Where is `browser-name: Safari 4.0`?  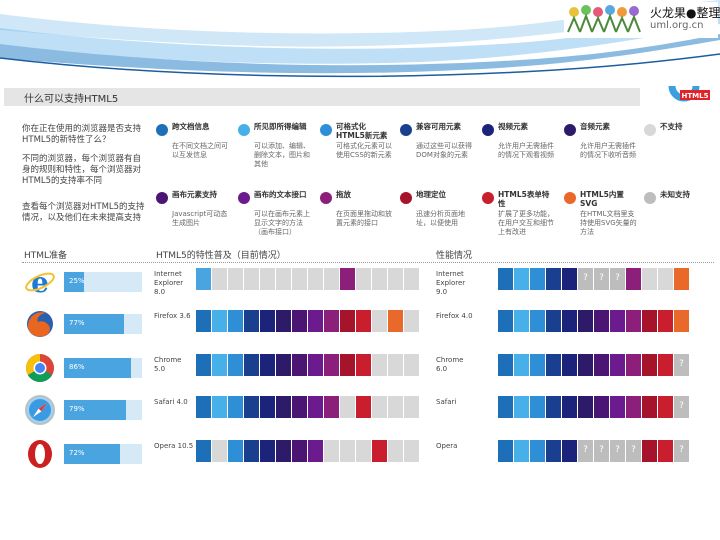
browser-name: Safari 4.0 is located at coordinates (171, 402).